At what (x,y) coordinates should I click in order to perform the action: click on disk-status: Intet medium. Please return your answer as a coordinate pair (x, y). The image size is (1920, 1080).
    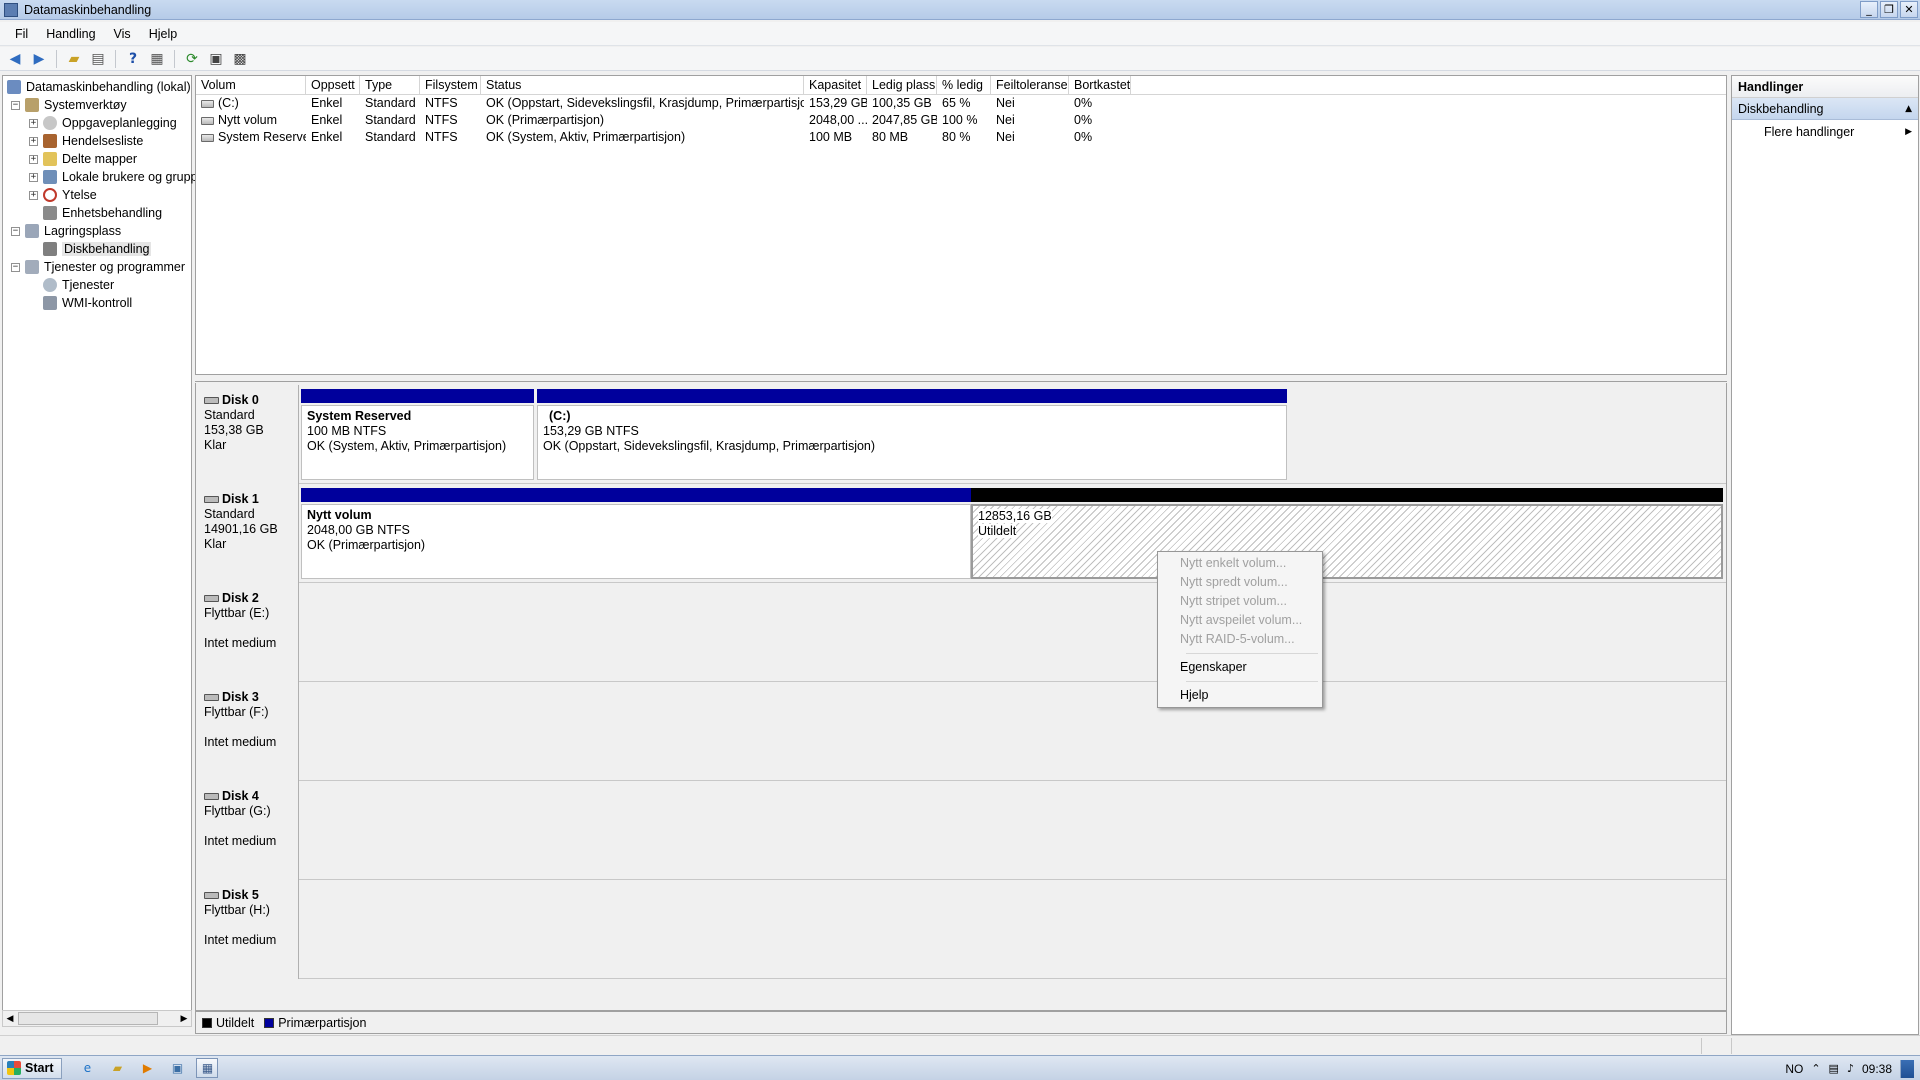
    Looking at the image, I should click on (240, 742).